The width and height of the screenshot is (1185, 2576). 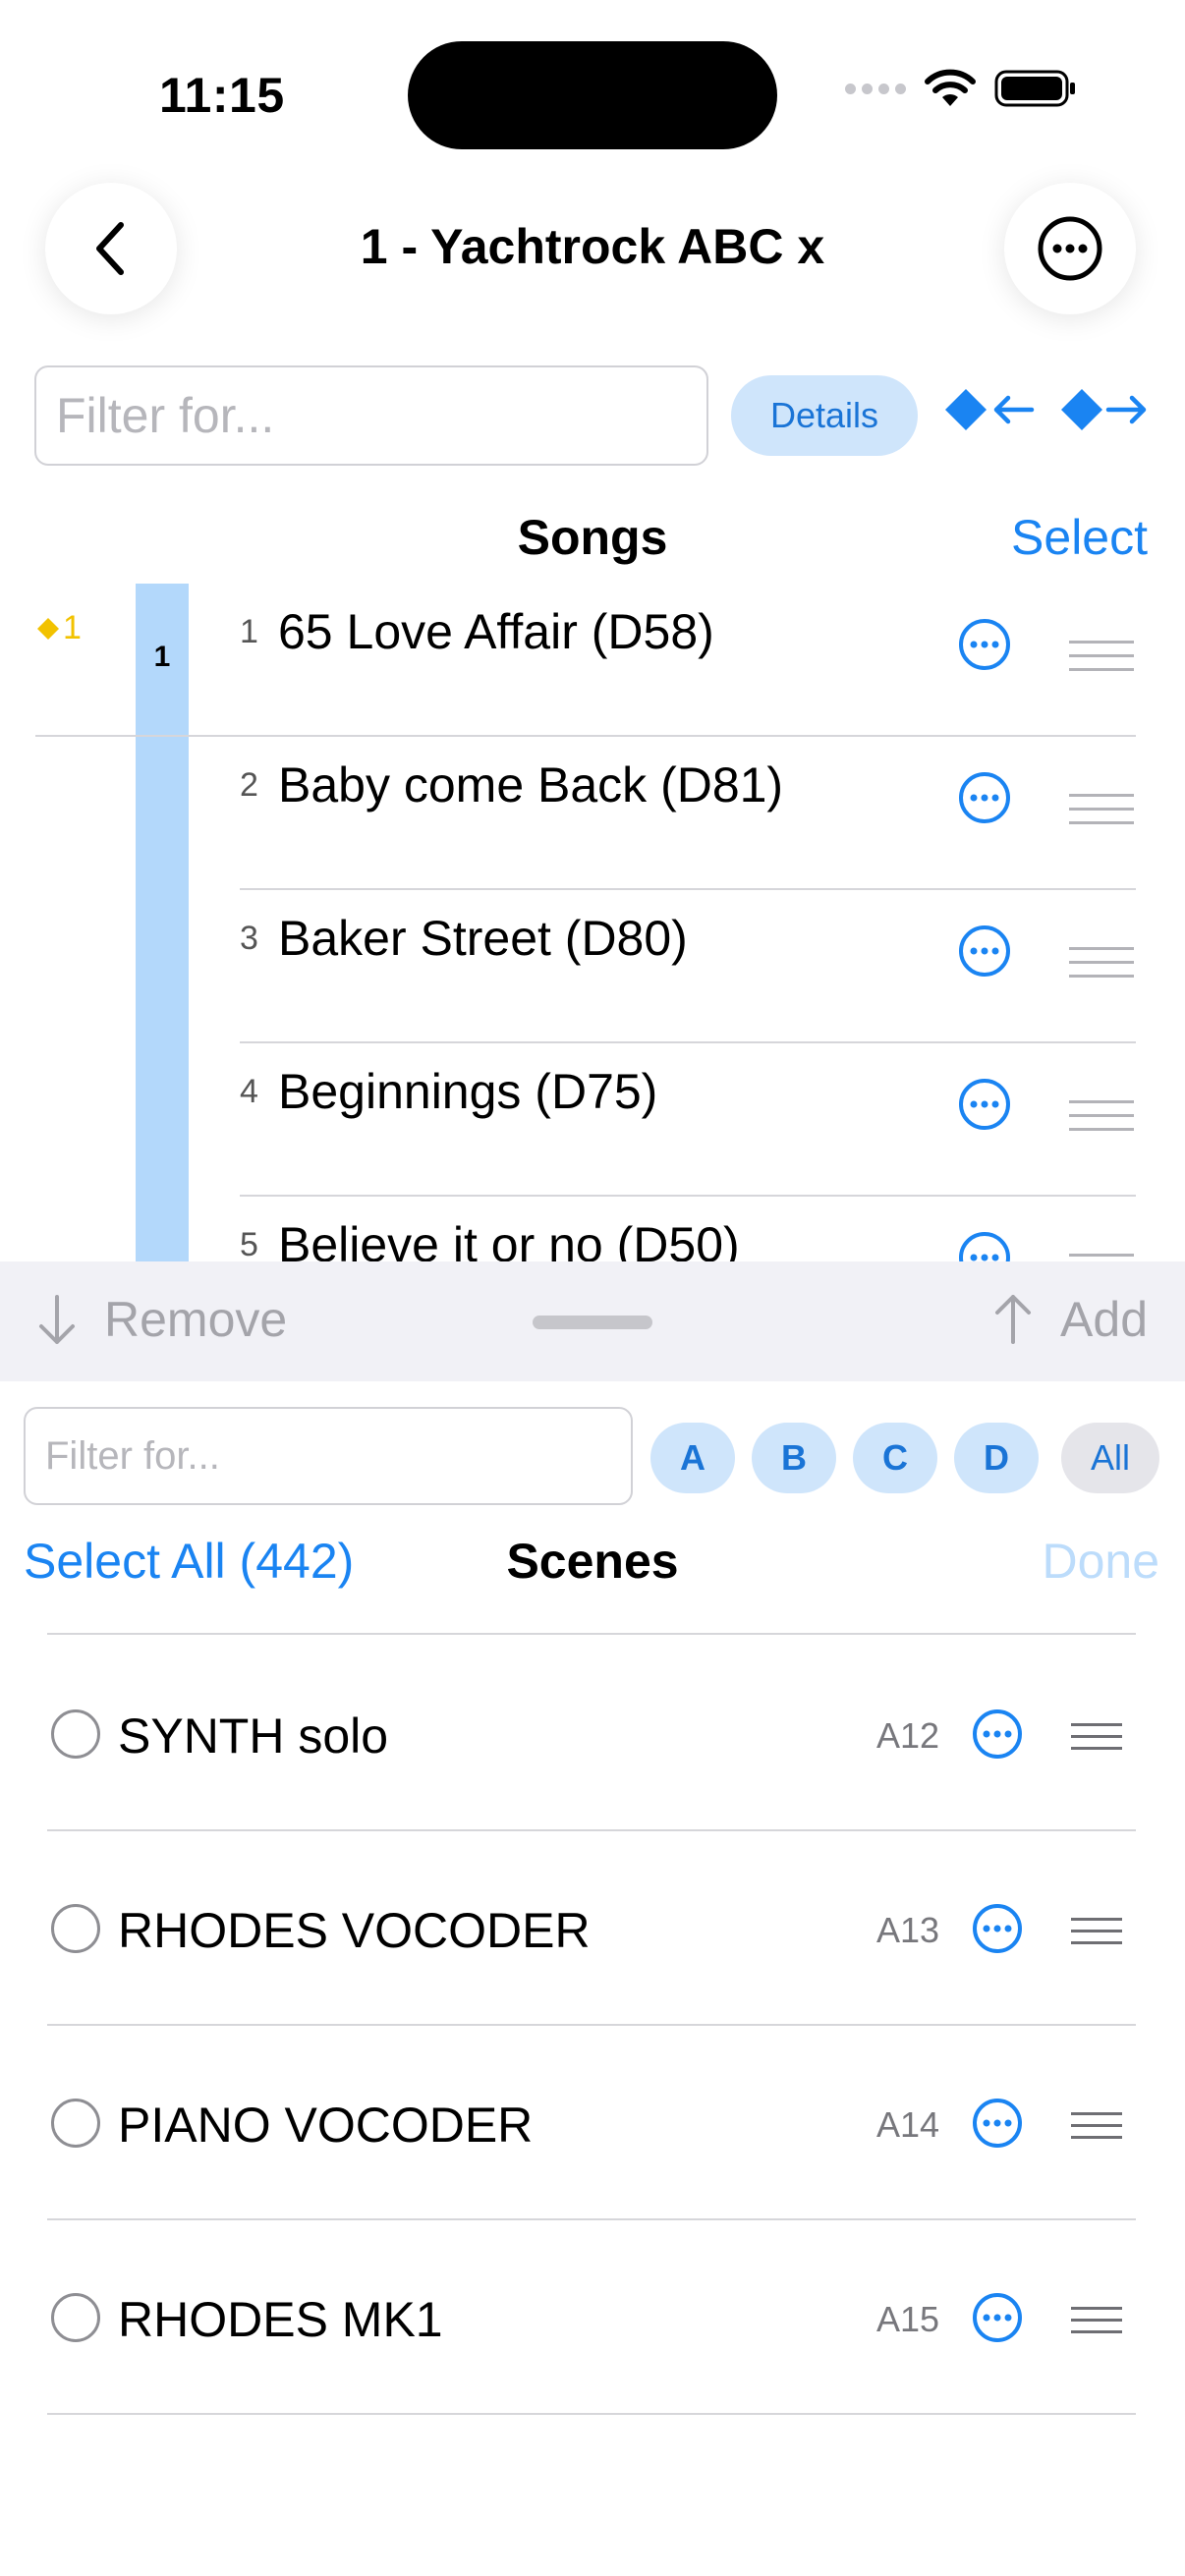 What do you see at coordinates (468, 1091) in the screenshot?
I see `song-name: Beginnings (D75)` at bounding box center [468, 1091].